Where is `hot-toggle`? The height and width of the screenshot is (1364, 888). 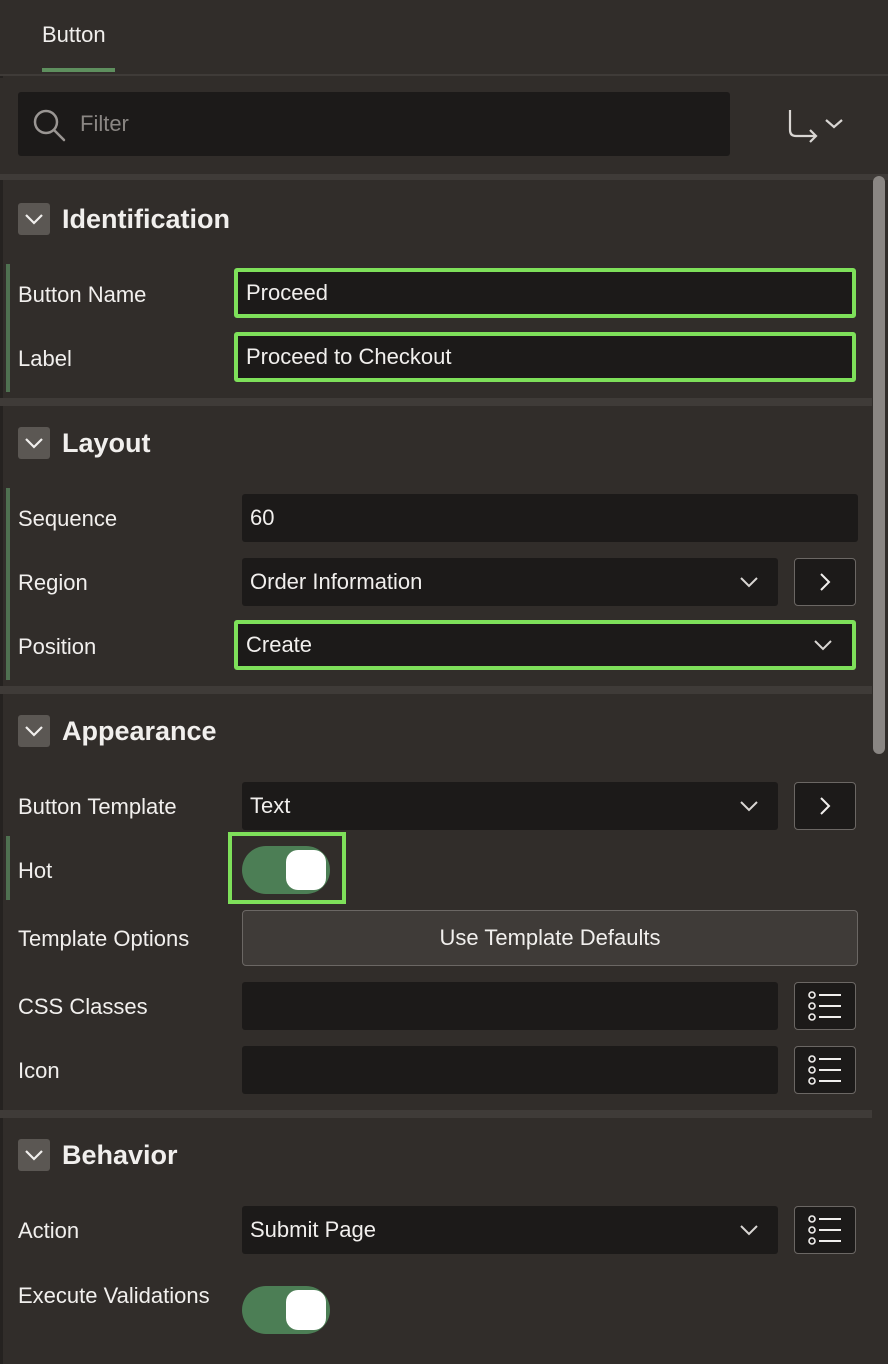 hot-toggle is located at coordinates (286, 870).